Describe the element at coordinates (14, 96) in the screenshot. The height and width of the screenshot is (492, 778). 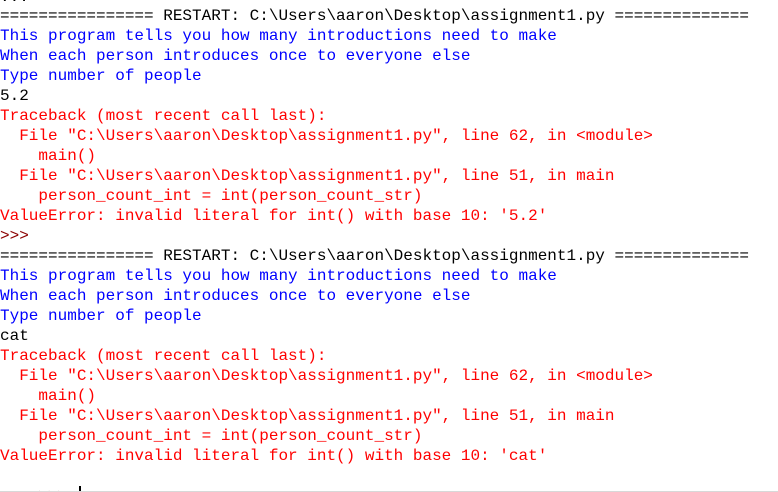
I see `user-input-line: 5.2` at that location.